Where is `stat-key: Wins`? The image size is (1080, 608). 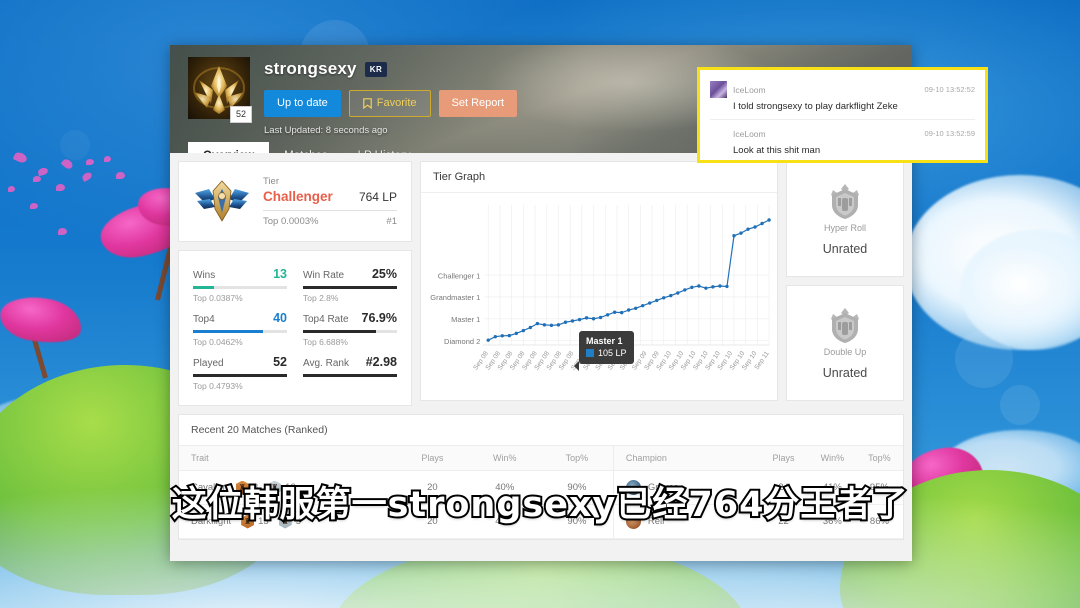
stat-key: Wins is located at coordinates (204, 275).